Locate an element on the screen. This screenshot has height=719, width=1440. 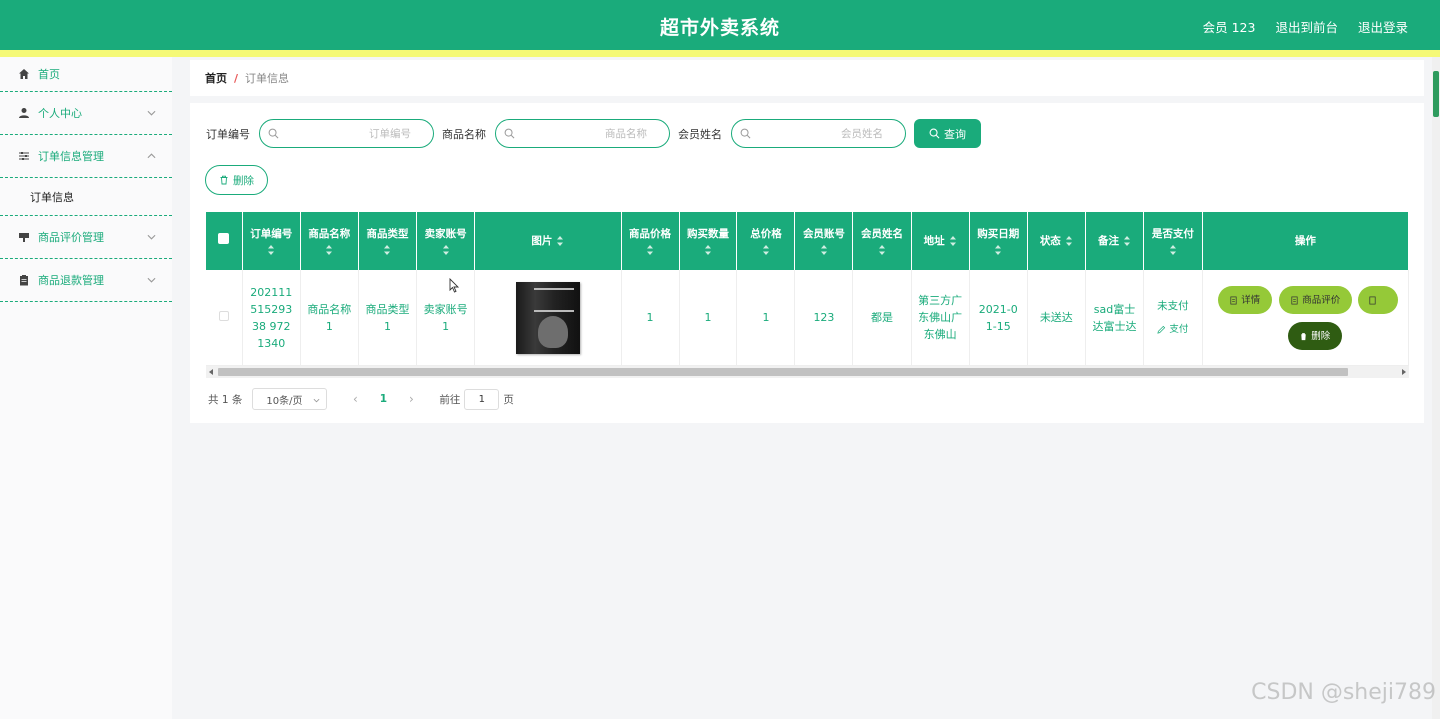
breadcrumb: 首页 / 订单信息 is located at coordinates (807, 78).